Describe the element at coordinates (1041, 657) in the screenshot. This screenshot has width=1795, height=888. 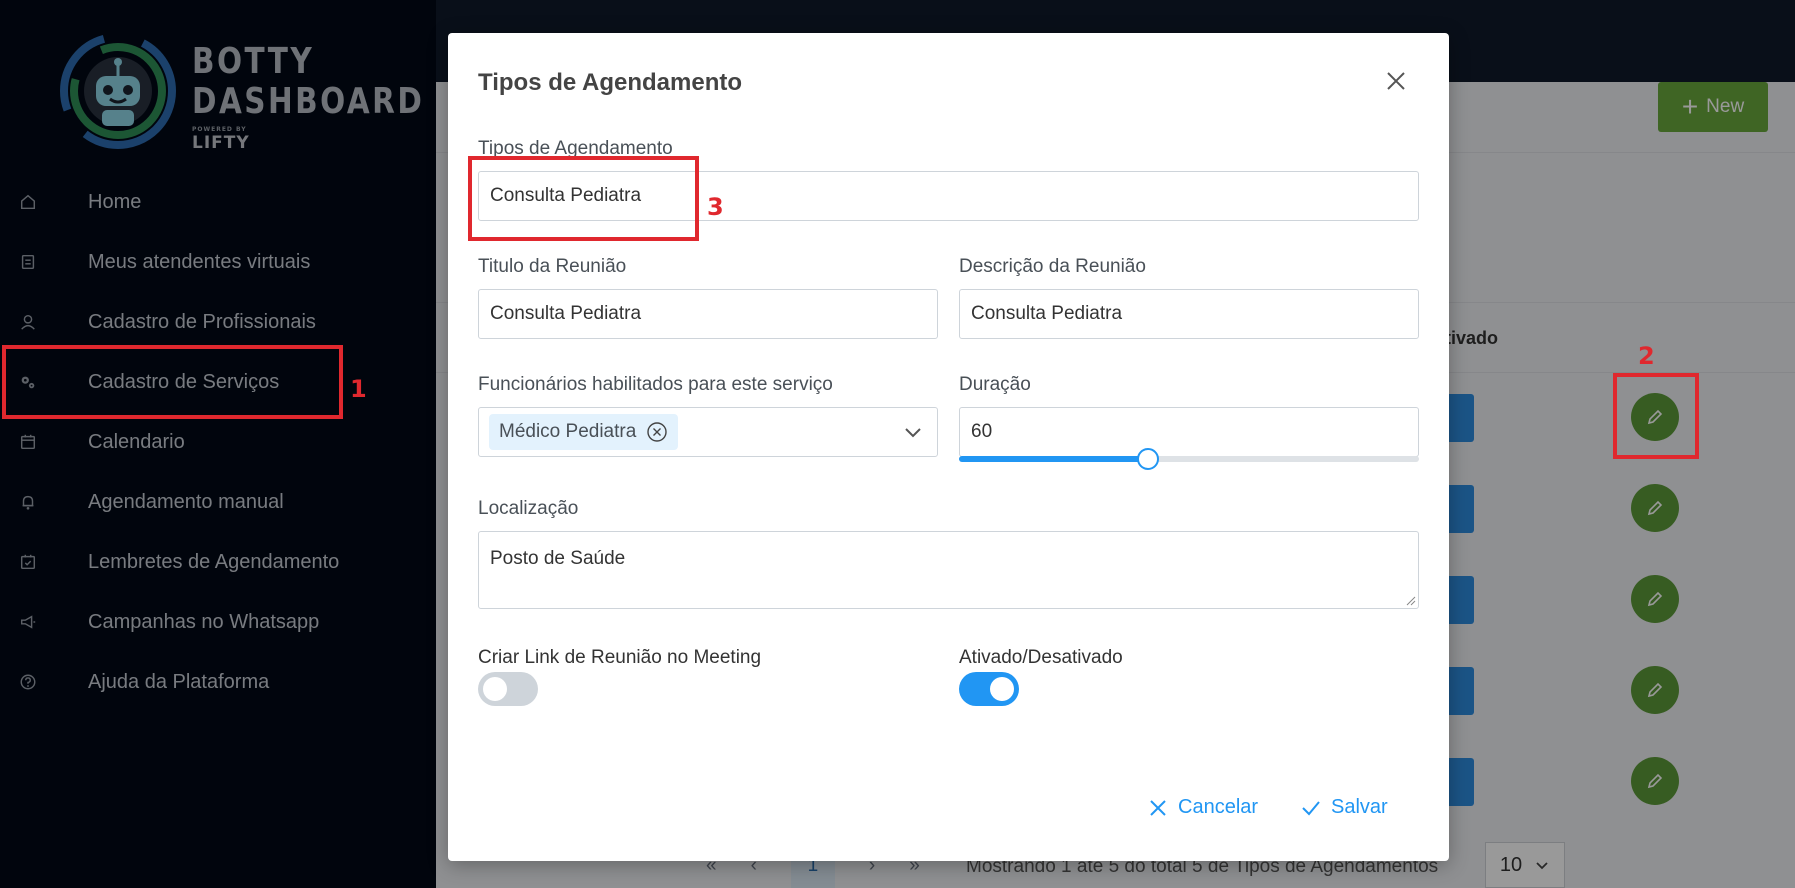
I see `ativado-label: Ativado/Desativado` at that location.